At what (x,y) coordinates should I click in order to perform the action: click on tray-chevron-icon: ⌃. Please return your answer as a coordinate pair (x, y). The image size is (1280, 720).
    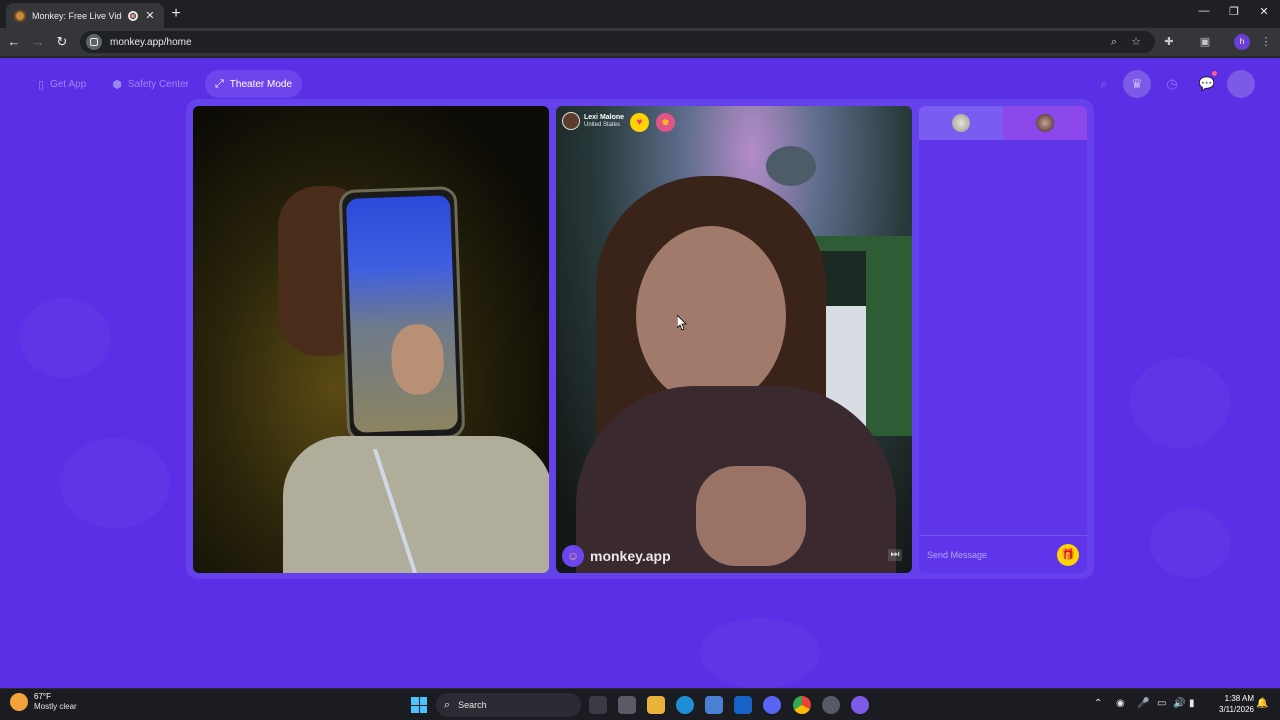
    Looking at the image, I should click on (1098, 703).